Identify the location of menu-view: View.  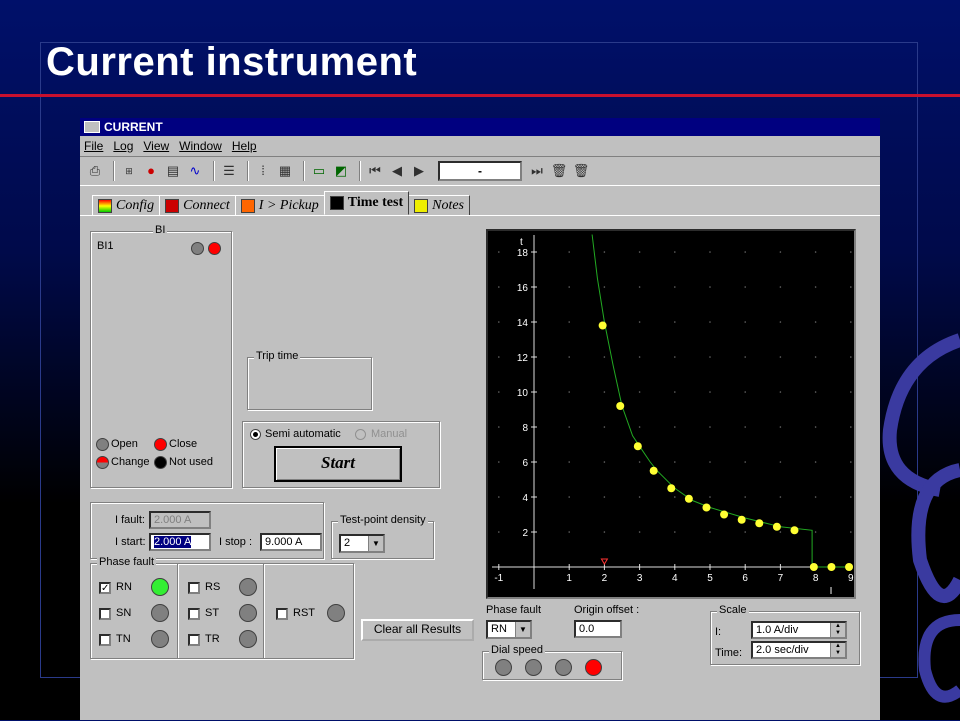
(156, 146).